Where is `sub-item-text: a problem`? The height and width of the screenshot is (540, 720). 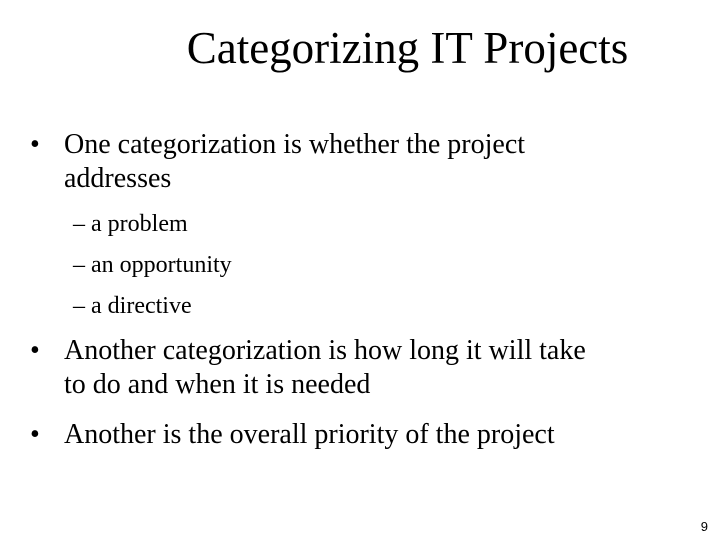
sub-item-text: a problem is located at coordinates (139, 224).